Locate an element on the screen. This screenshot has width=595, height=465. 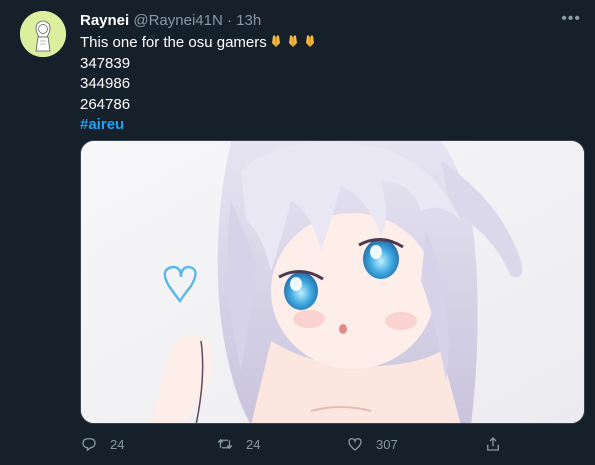
display-name: Raynei is located at coordinates (104, 20).